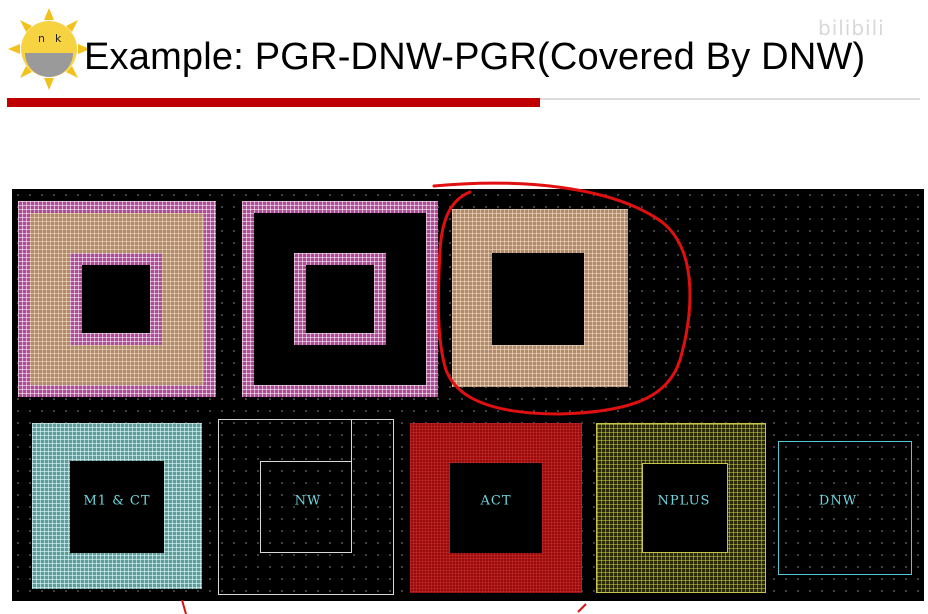 The image size is (928, 614). What do you see at coordinates (684, 501) in the screenshot?
I see `layer-label-nplus: NPLUS` at bounding box center [684, 501].